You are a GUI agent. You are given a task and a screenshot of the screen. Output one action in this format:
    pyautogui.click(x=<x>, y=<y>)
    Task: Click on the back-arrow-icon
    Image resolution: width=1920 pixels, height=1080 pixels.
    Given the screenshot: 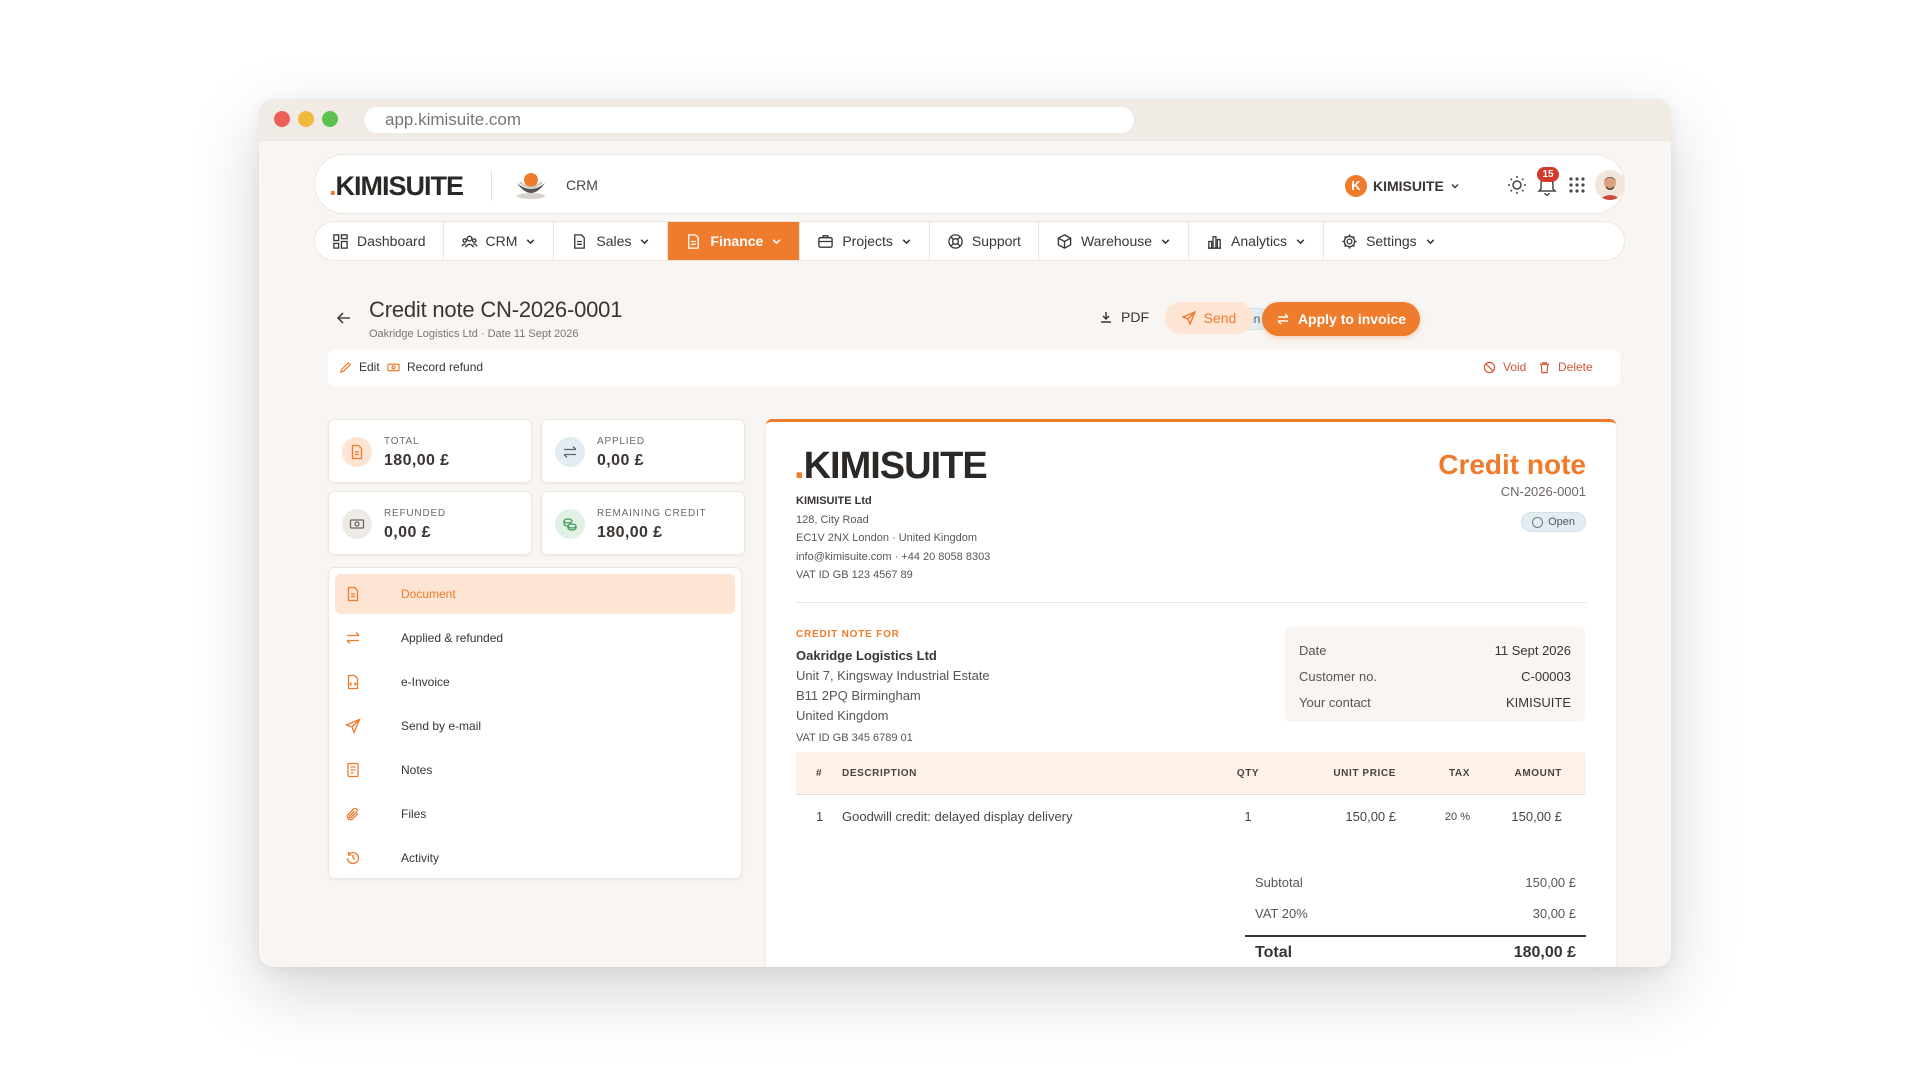 What is the action you would take?
    pyautogui.click(x=344, y=318)
    